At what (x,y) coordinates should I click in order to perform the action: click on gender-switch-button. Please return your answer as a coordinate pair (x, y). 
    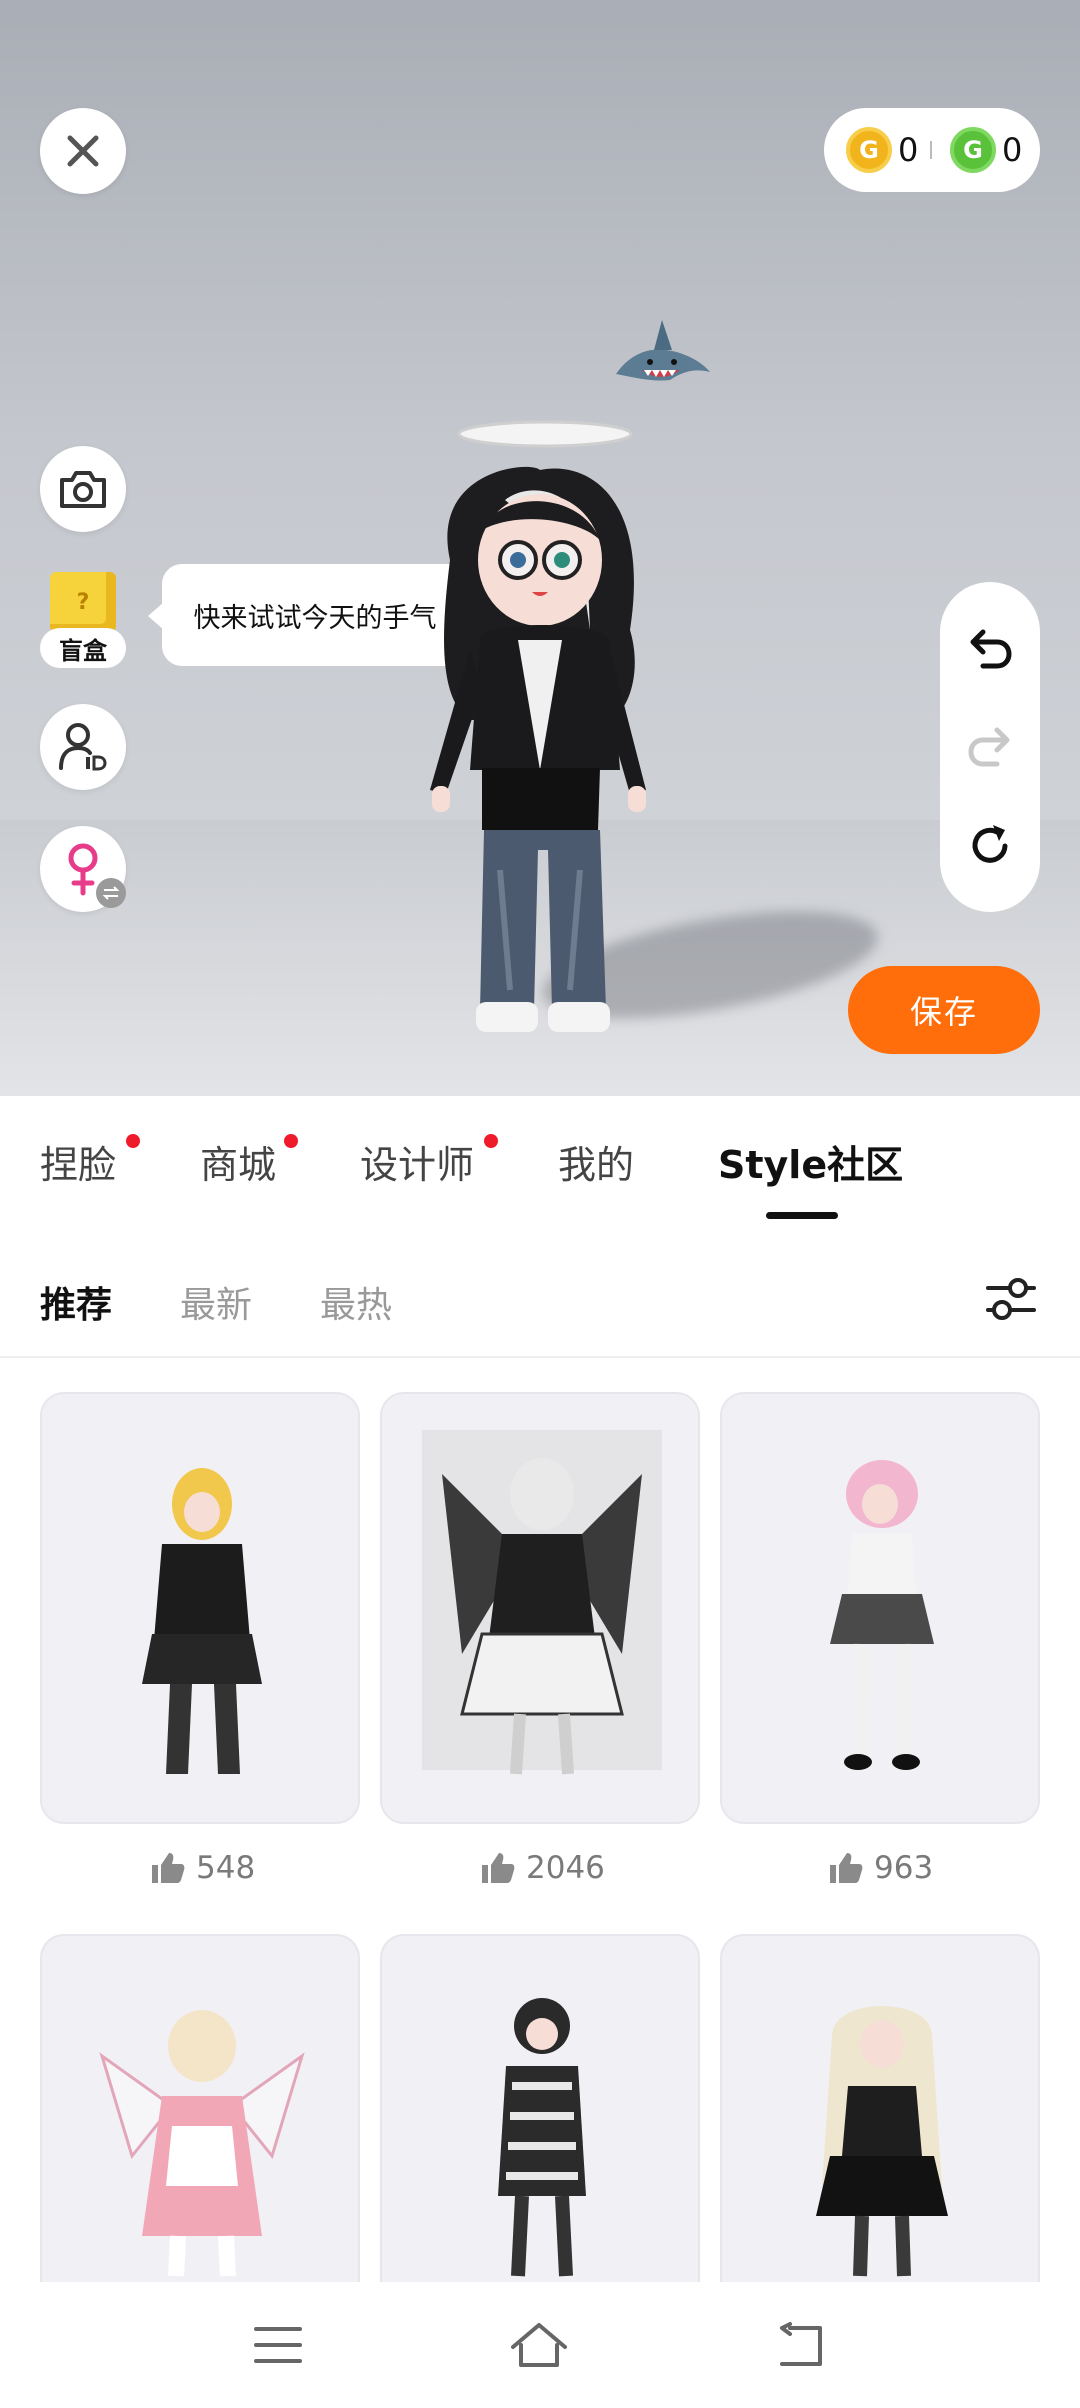
    Looking at the image, I should click on (83, 869).